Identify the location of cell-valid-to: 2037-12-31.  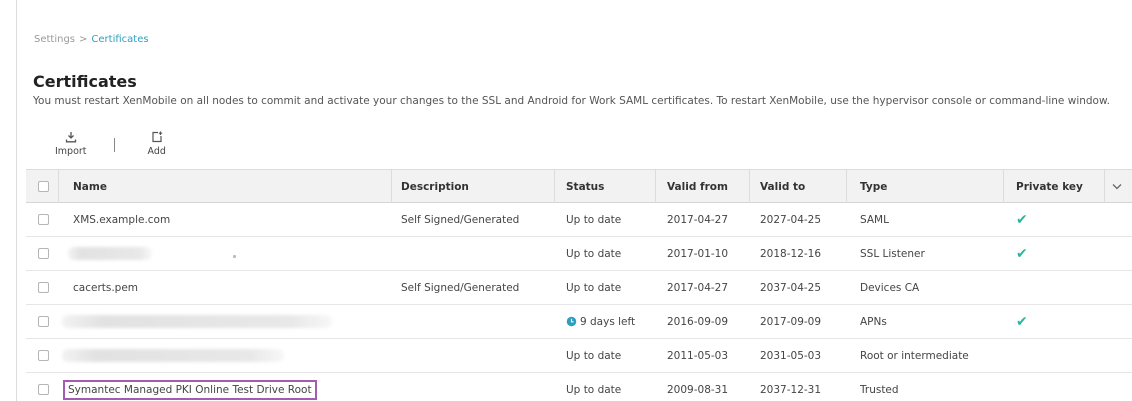
(791, 389).